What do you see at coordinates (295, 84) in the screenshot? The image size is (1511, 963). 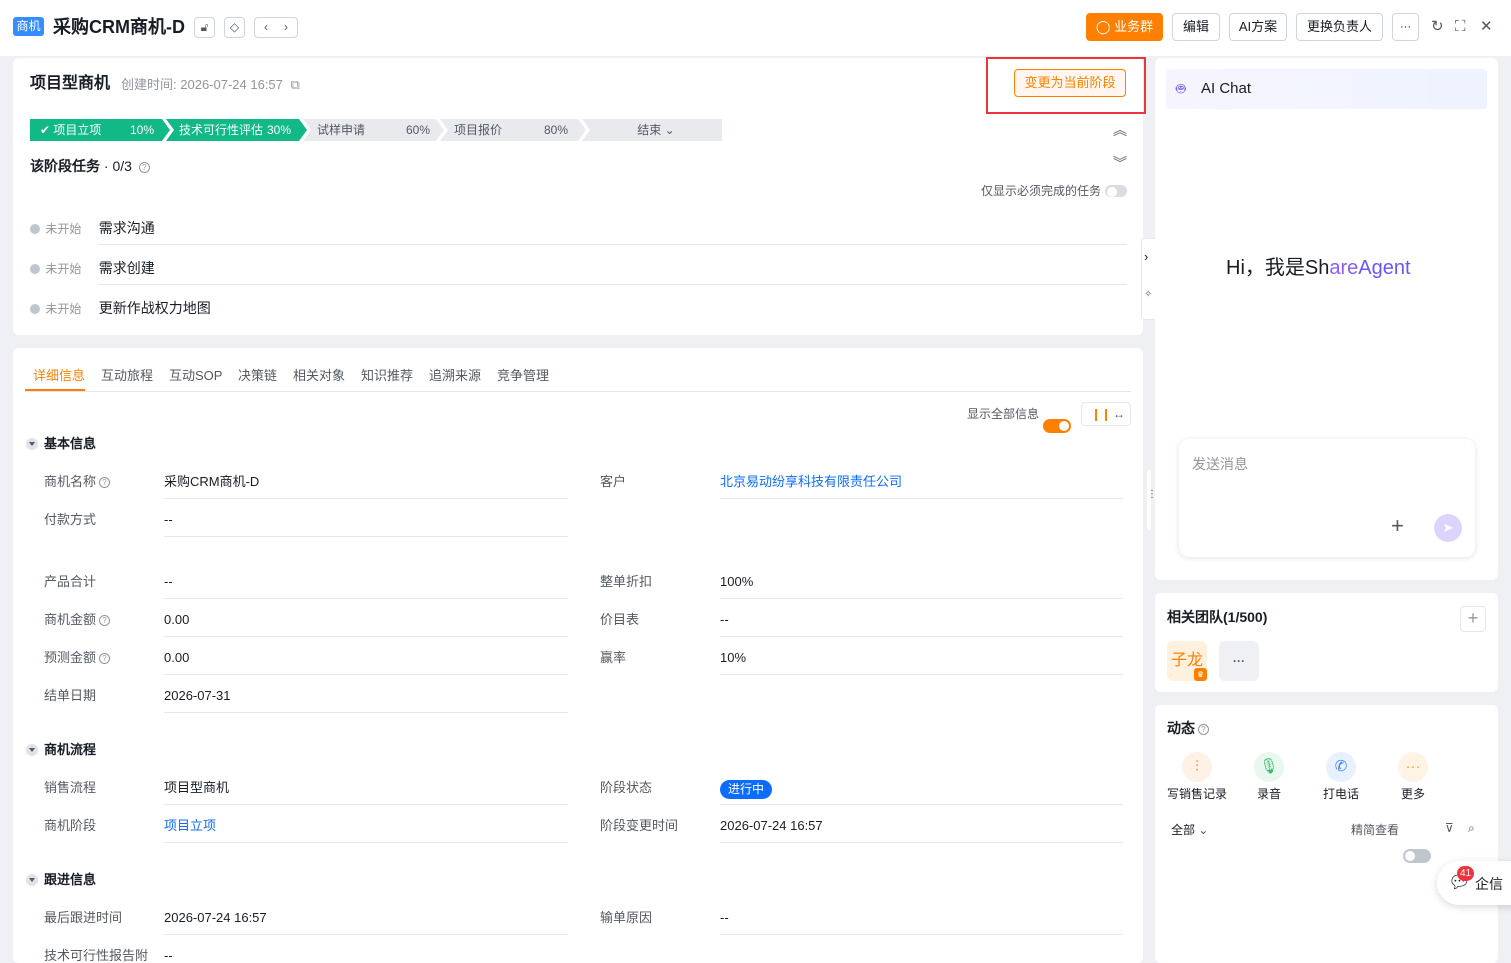 I see `copy-icon: ⧉` at bounding box center [295, 84].